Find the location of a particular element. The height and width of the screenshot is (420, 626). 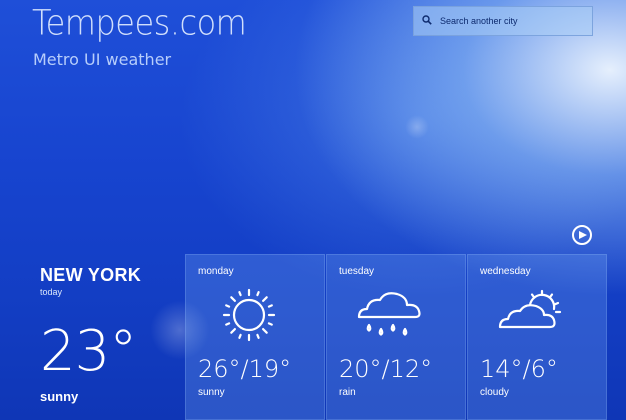

forecast-tile-wednesday: wednesday 14°/6° cloudy is located at coordinates (537, 337).